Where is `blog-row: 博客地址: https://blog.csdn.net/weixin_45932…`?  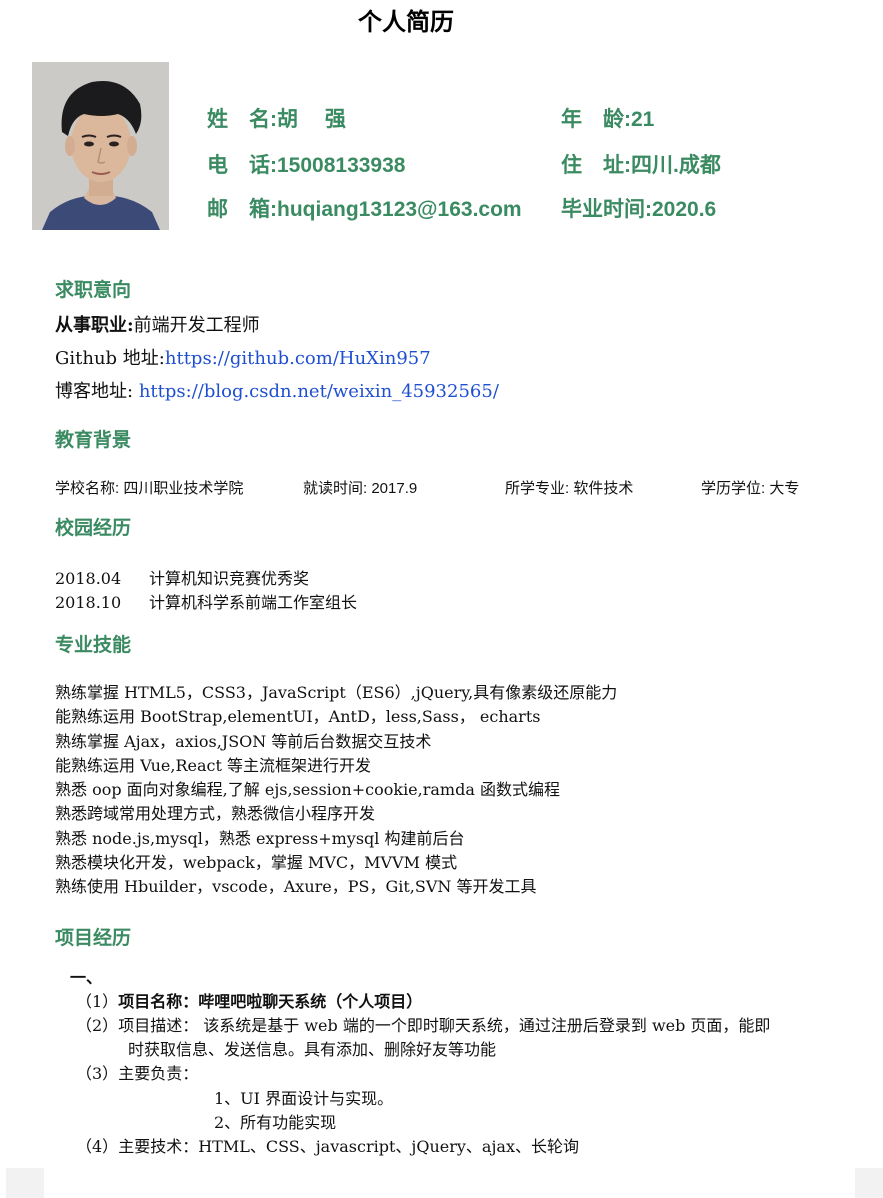
blog-row: 博客地址: https://blog.csdn.net/weixin_45932… is located at coordinates (277, 390).